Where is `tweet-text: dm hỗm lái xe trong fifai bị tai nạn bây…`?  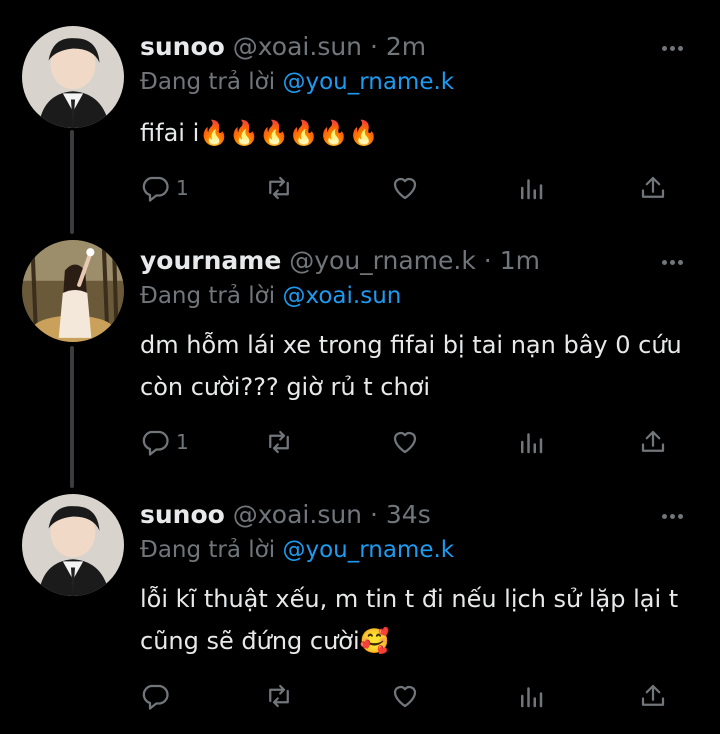 tweet-text: dm hỗm lái xe trong fifai bị tai nạn bây… is located at coordinates (411, 366).